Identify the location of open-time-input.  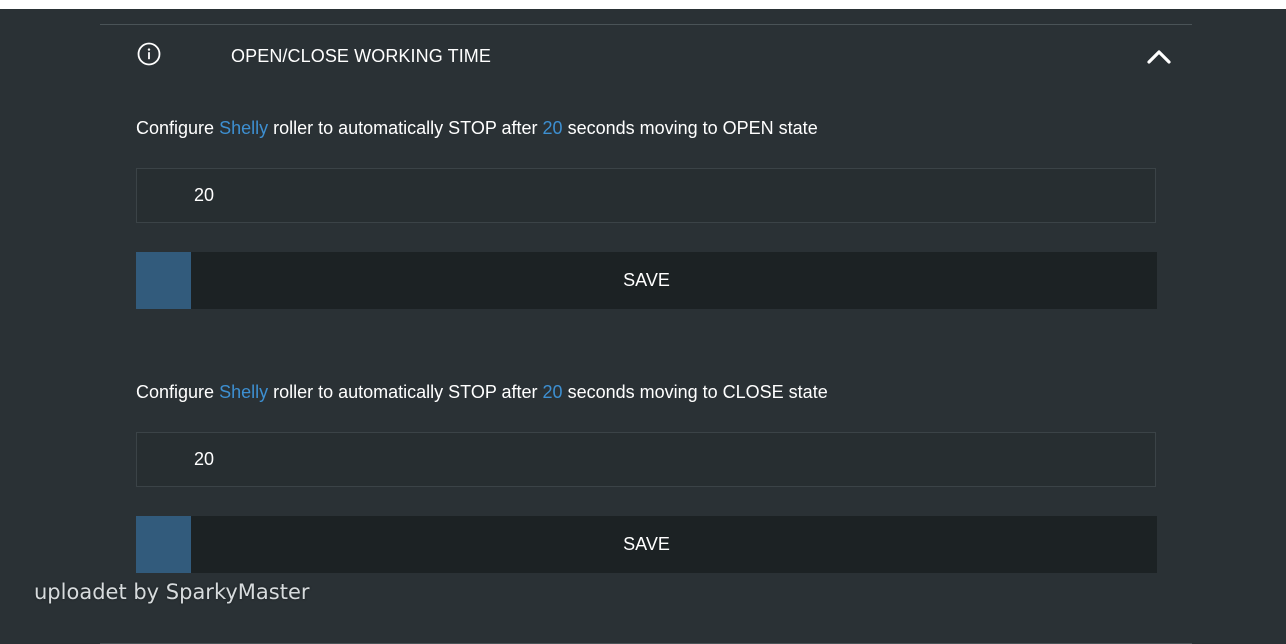
(646, 195).